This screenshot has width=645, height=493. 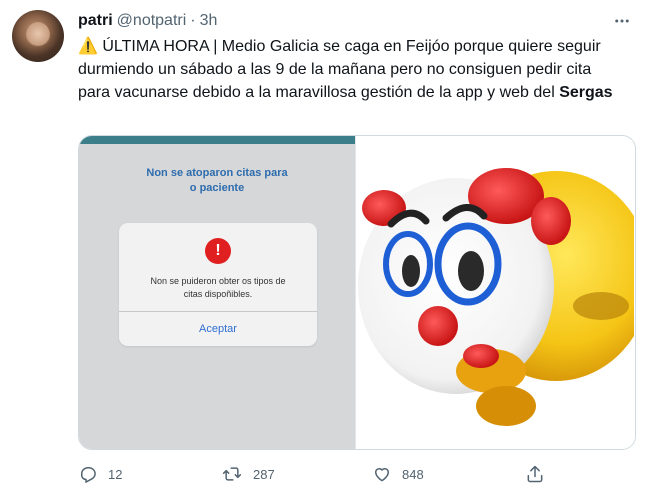 I want to click on no-appointments-title: Non se atoparon citas para o paciente, so click(x=217, y=181).